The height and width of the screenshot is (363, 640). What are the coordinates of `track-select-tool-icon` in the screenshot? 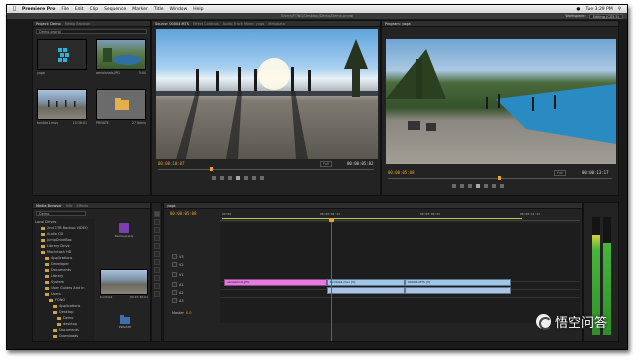 It's located at (157, 222).